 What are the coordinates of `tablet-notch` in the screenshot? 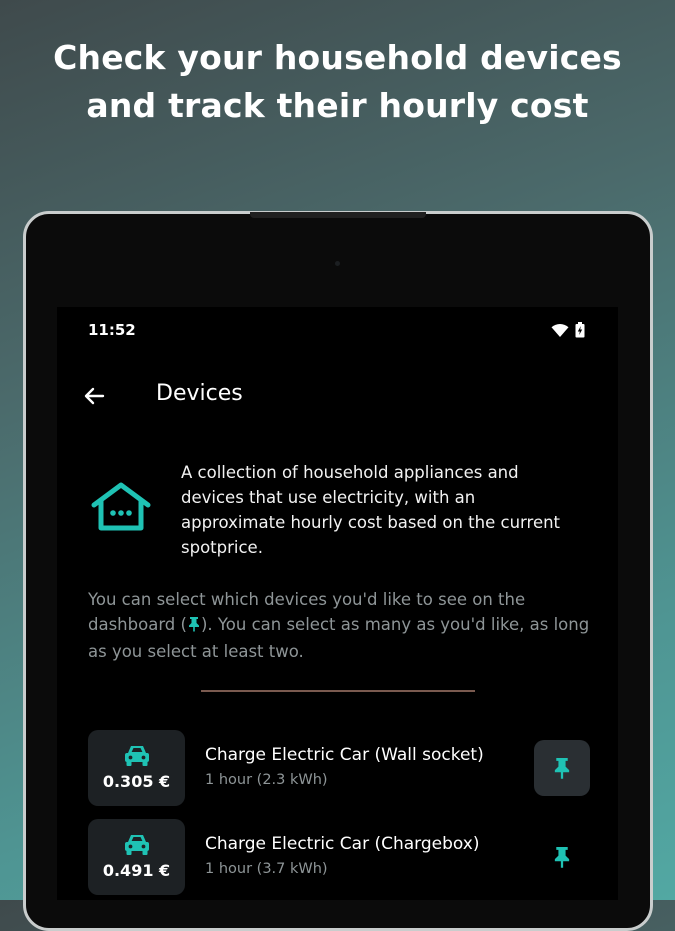 It's located at (338, 215).